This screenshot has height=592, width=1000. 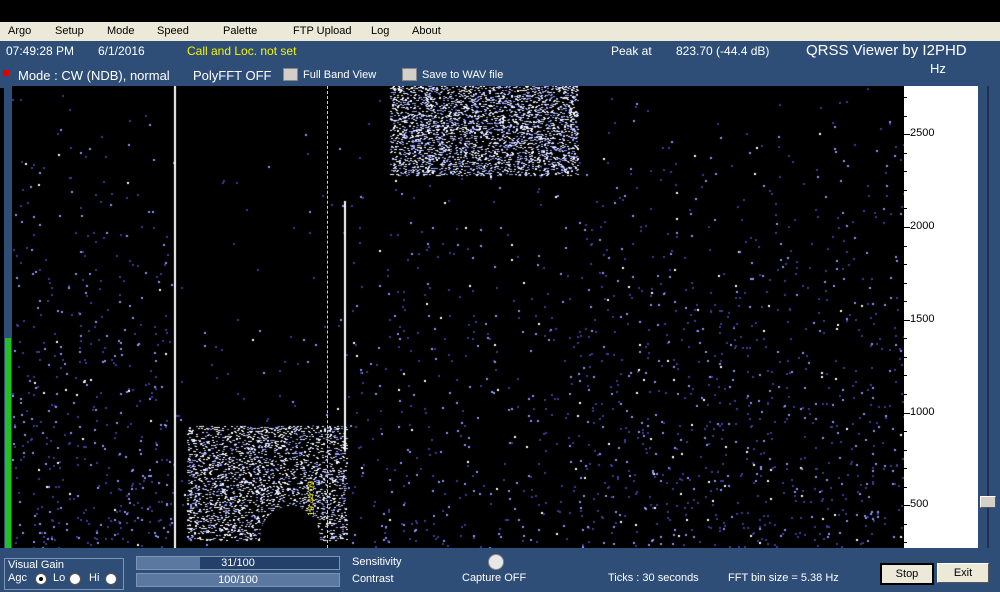 I want to click on time-display: 07:49:28 PM, so click(x=40, y=51).